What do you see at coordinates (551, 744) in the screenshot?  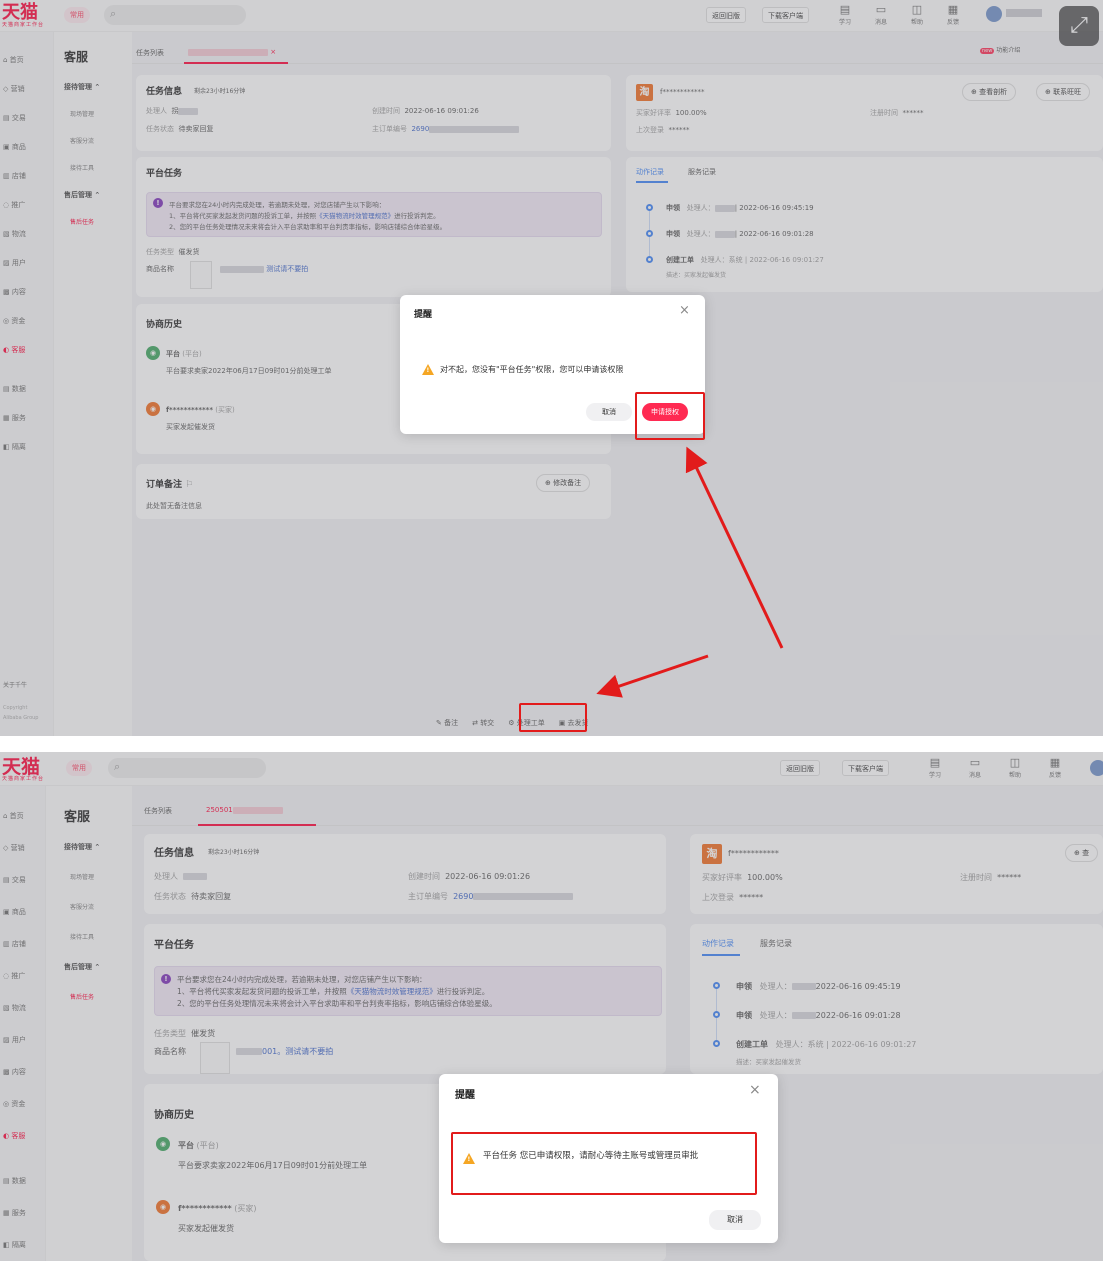 I see `screenshot-separator` at bounding box center [551, 744].